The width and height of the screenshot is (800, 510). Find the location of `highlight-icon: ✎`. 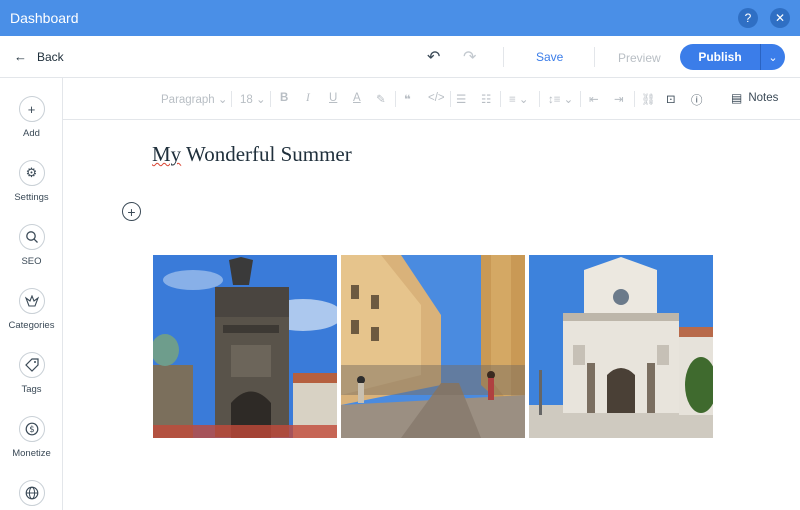

highlight-icon: ✎ is located at coordinates (381, 99).